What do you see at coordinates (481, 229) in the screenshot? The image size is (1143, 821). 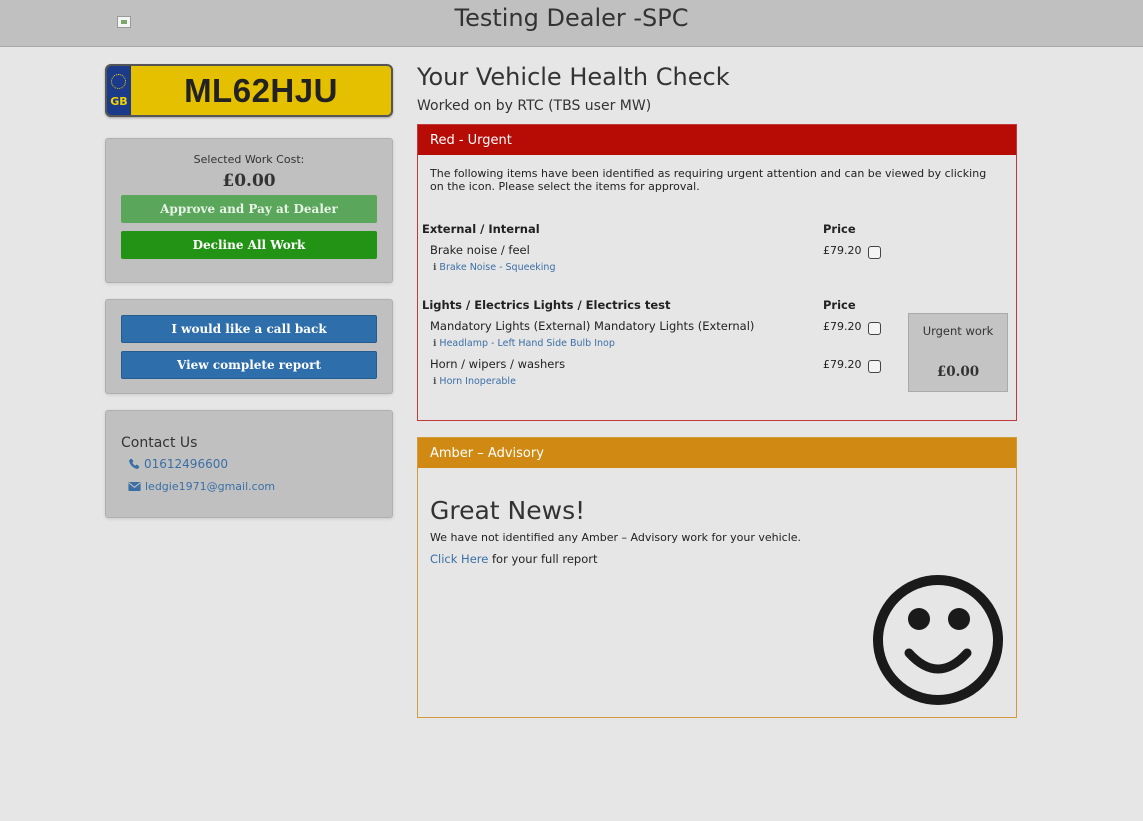 I see `section-title-external-internal: External / Internal` at bounding box center [481, 229].